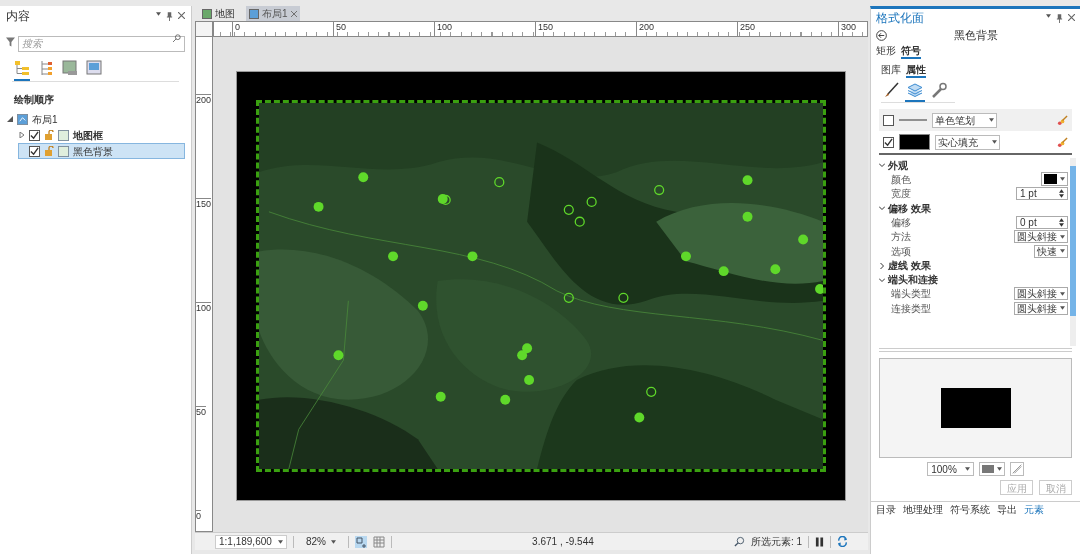  I want to click on document-tab: 地图, so click(218, 13).